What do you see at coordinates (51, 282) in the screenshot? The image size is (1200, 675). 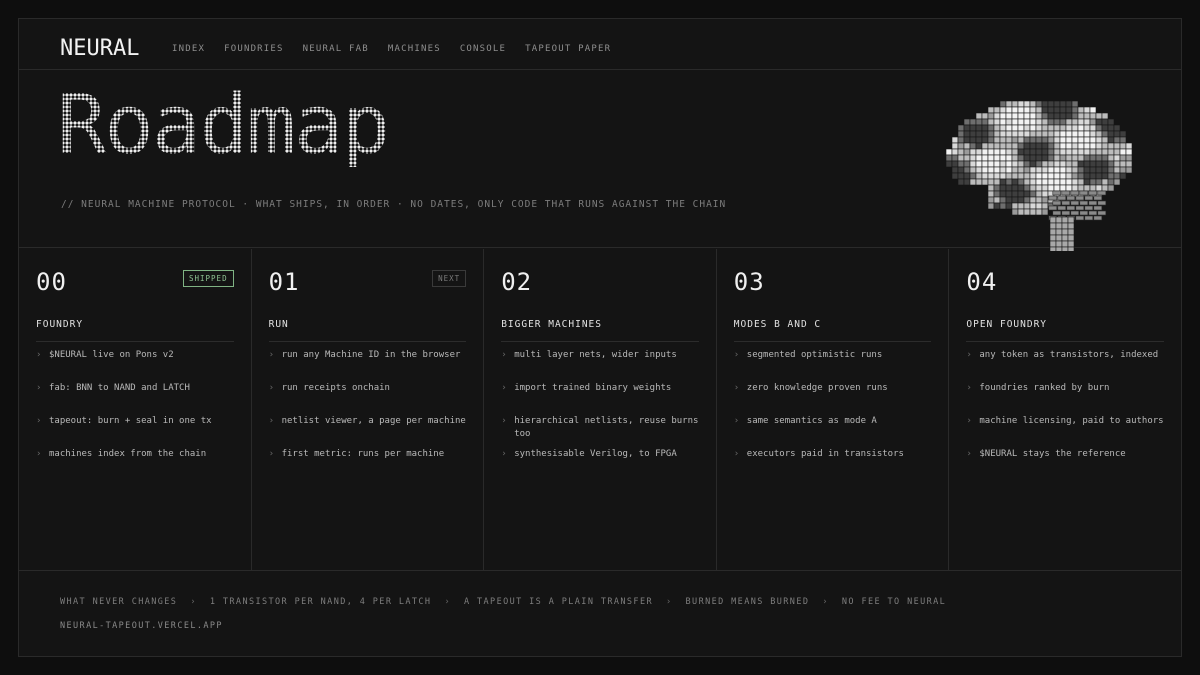 I see `phase-number: 00` at bounding box center [51, 282].